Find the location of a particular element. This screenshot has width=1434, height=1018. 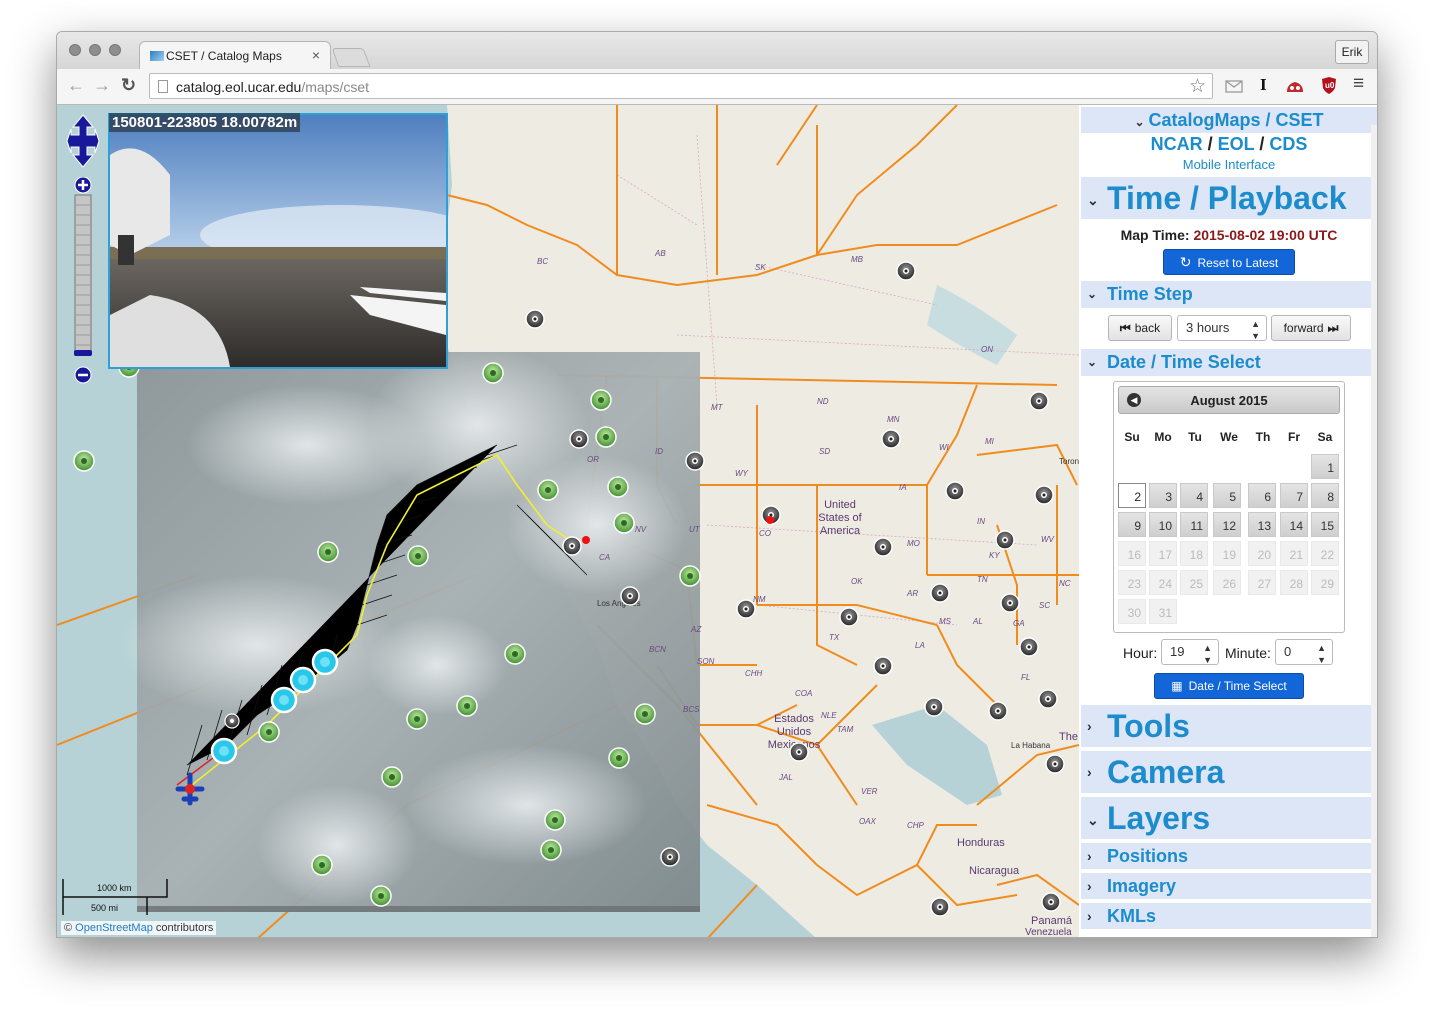

incognito-icon is located at coordinates (1295, 86).